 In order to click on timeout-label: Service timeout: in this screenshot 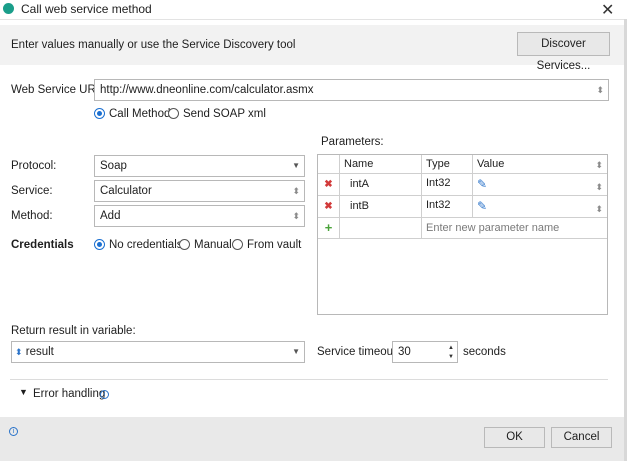, I will do `click(358, 352)`.